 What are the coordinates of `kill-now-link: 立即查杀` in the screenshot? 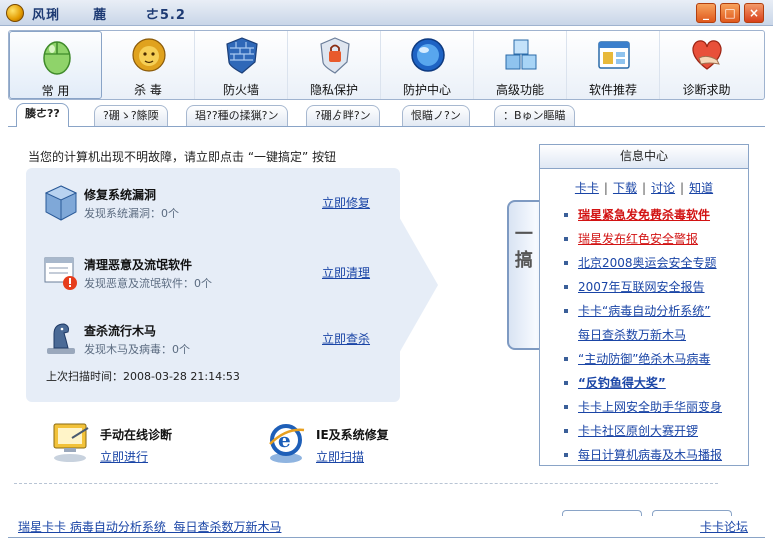 It's located at (346, 338).